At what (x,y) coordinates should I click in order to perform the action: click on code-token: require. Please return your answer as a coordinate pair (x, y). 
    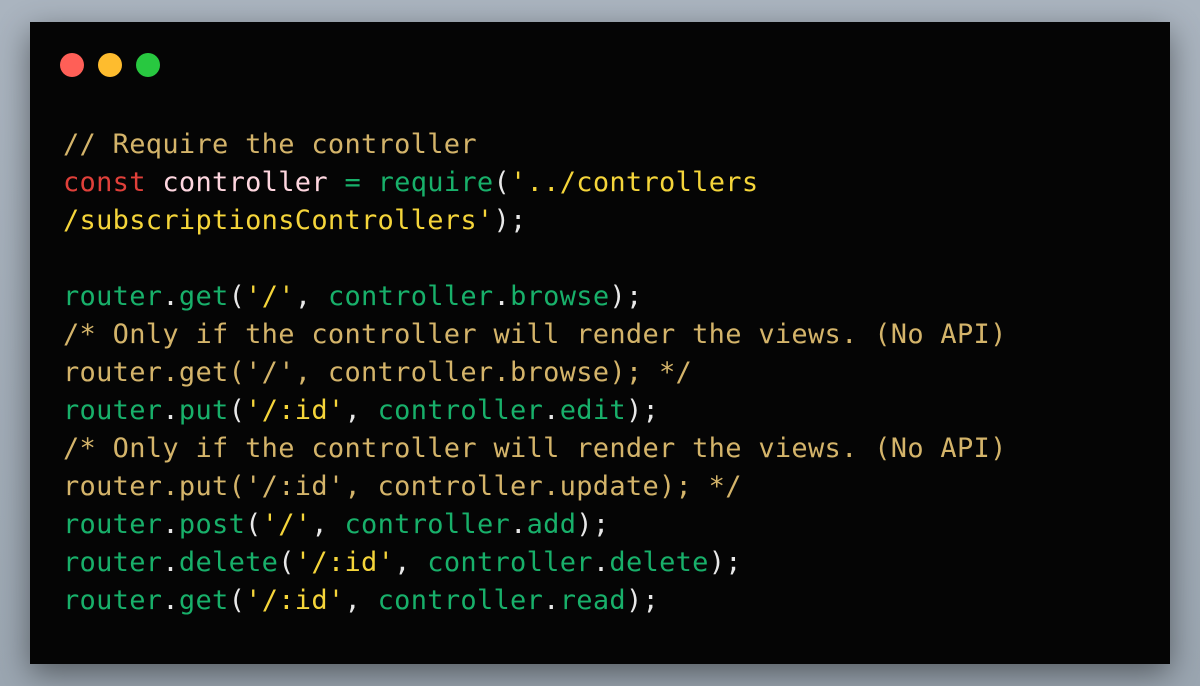
    Looking at the image, I should click on (435, 182).